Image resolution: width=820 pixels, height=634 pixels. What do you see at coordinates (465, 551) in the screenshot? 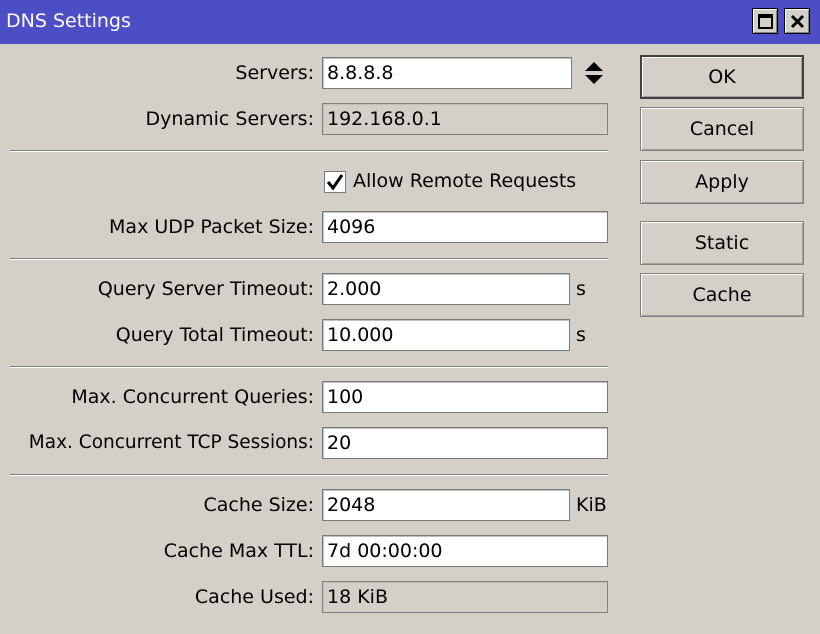
I see `cache-max-ttl-input: 7d 00:00:00` at bounding box center [465, 551].